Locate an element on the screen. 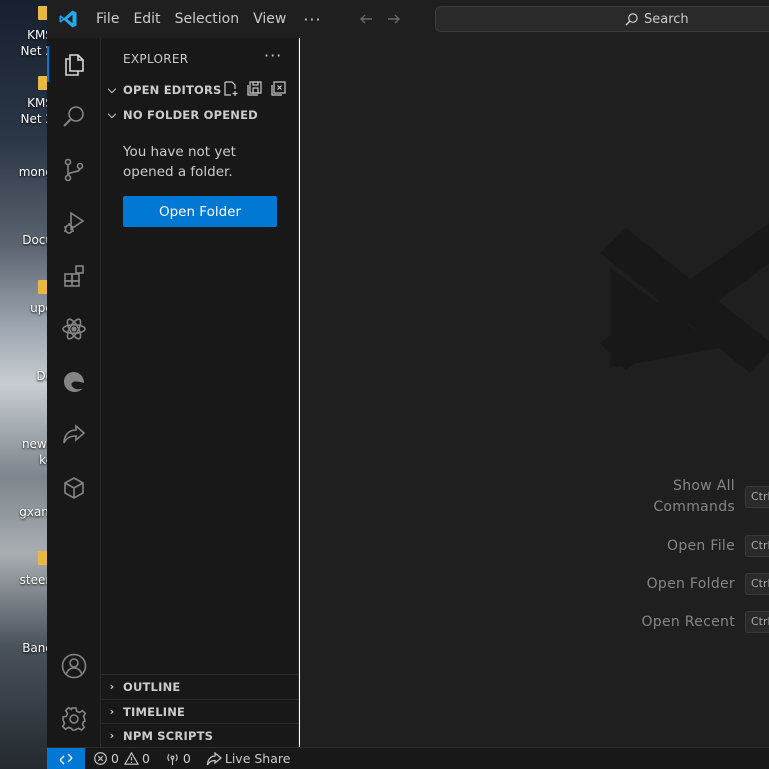  desktop-item: upd is located at coordinates (23, 308).